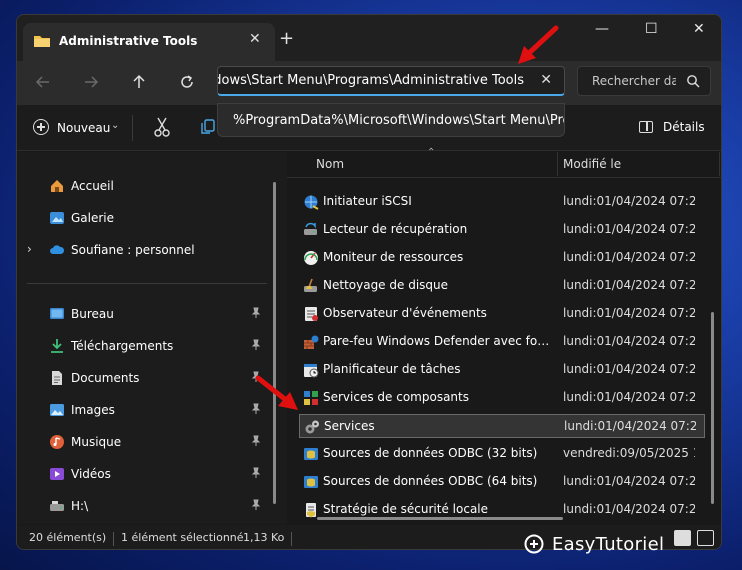 This screenshot has width=742, height=570. Describe the element at coordinates (440, 518) in the screenshot. I see `horizontal-scrollbar` at that location.